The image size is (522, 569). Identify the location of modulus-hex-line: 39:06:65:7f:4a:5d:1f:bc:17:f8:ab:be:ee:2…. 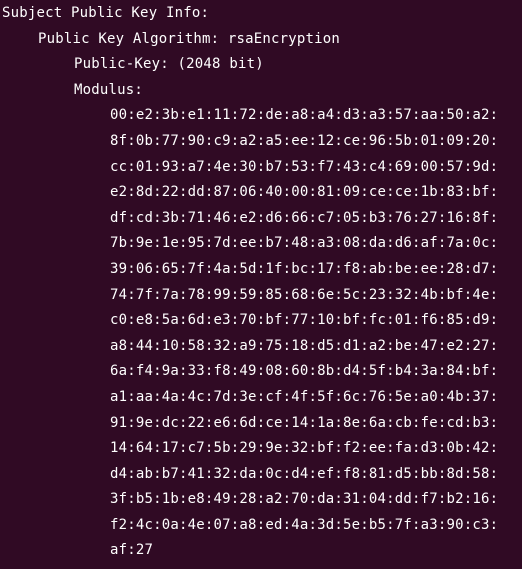
(304, 268).